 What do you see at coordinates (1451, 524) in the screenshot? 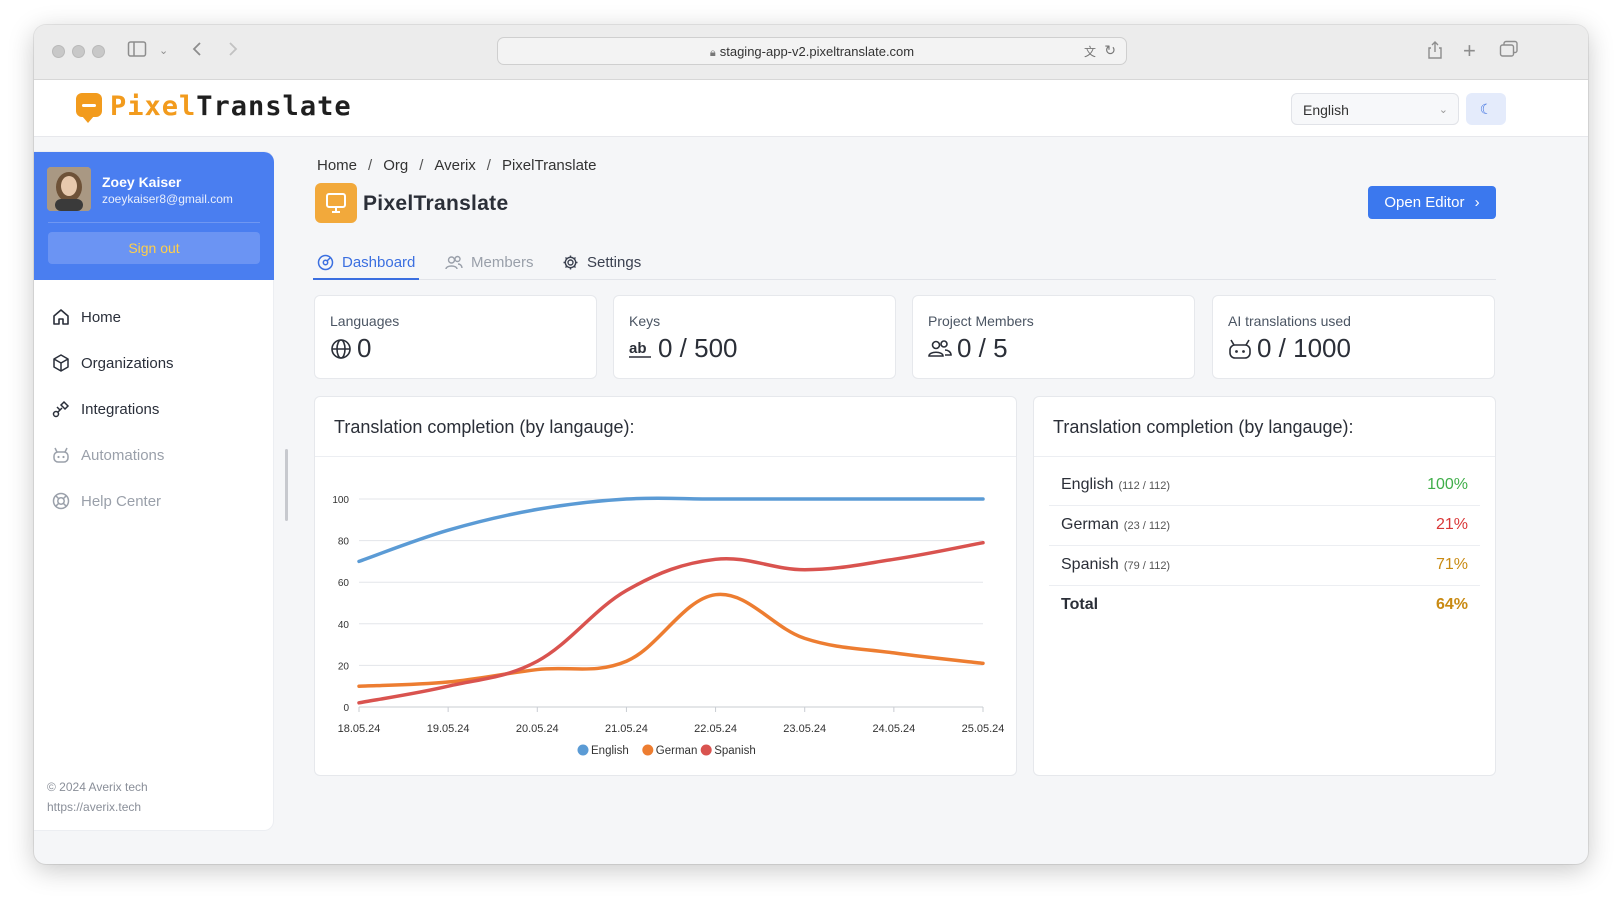
I see `completion-percent: 21%` at bounding box center [1451, 524].